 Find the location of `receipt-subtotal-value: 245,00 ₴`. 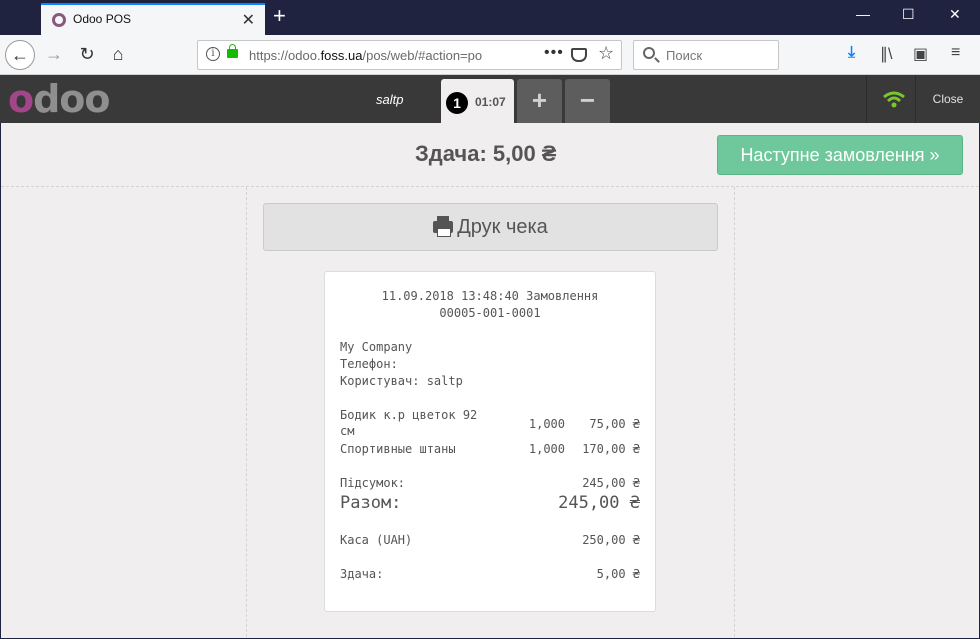

receipt-subtotal-value: 245,00 ₴ is located at coordinates (611, 483).